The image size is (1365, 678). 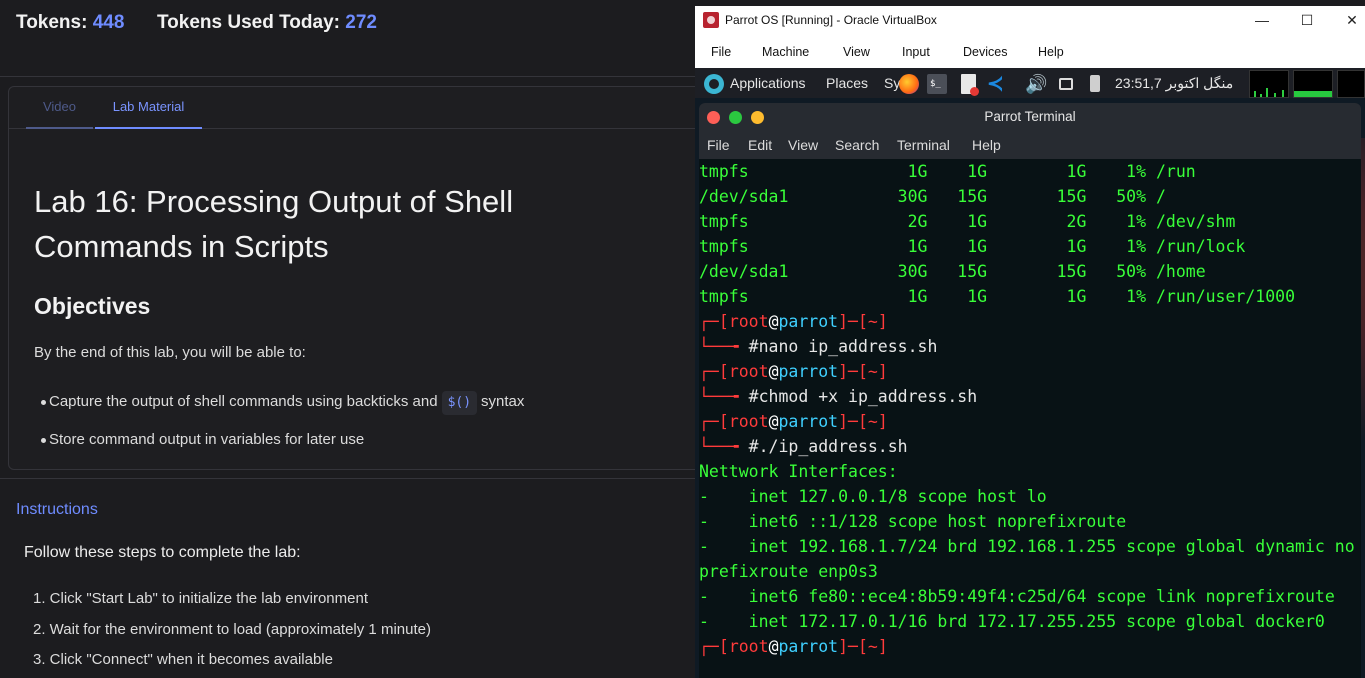 I want to click on menu-input: Input, so click(x=916, y=52).